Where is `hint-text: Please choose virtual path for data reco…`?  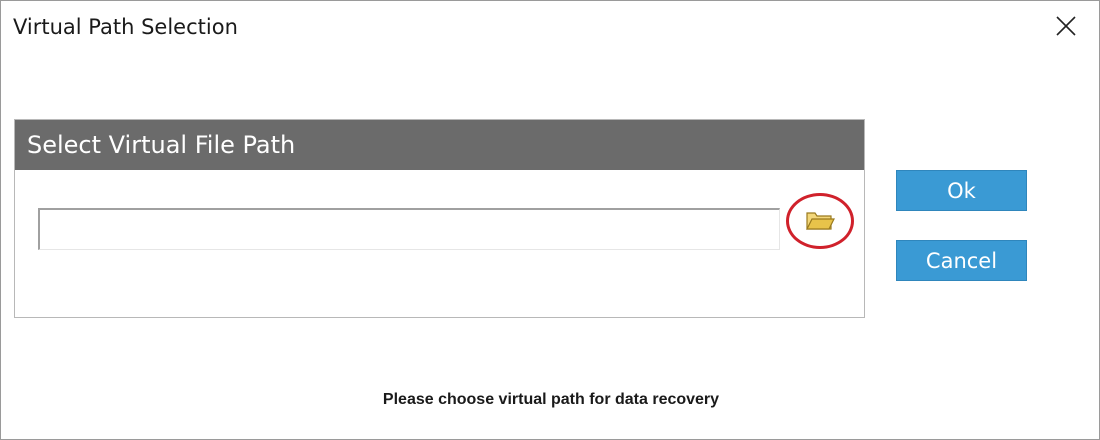 hint-text: Please choose virtual path for data reco… is located at coordinates (551, 399).